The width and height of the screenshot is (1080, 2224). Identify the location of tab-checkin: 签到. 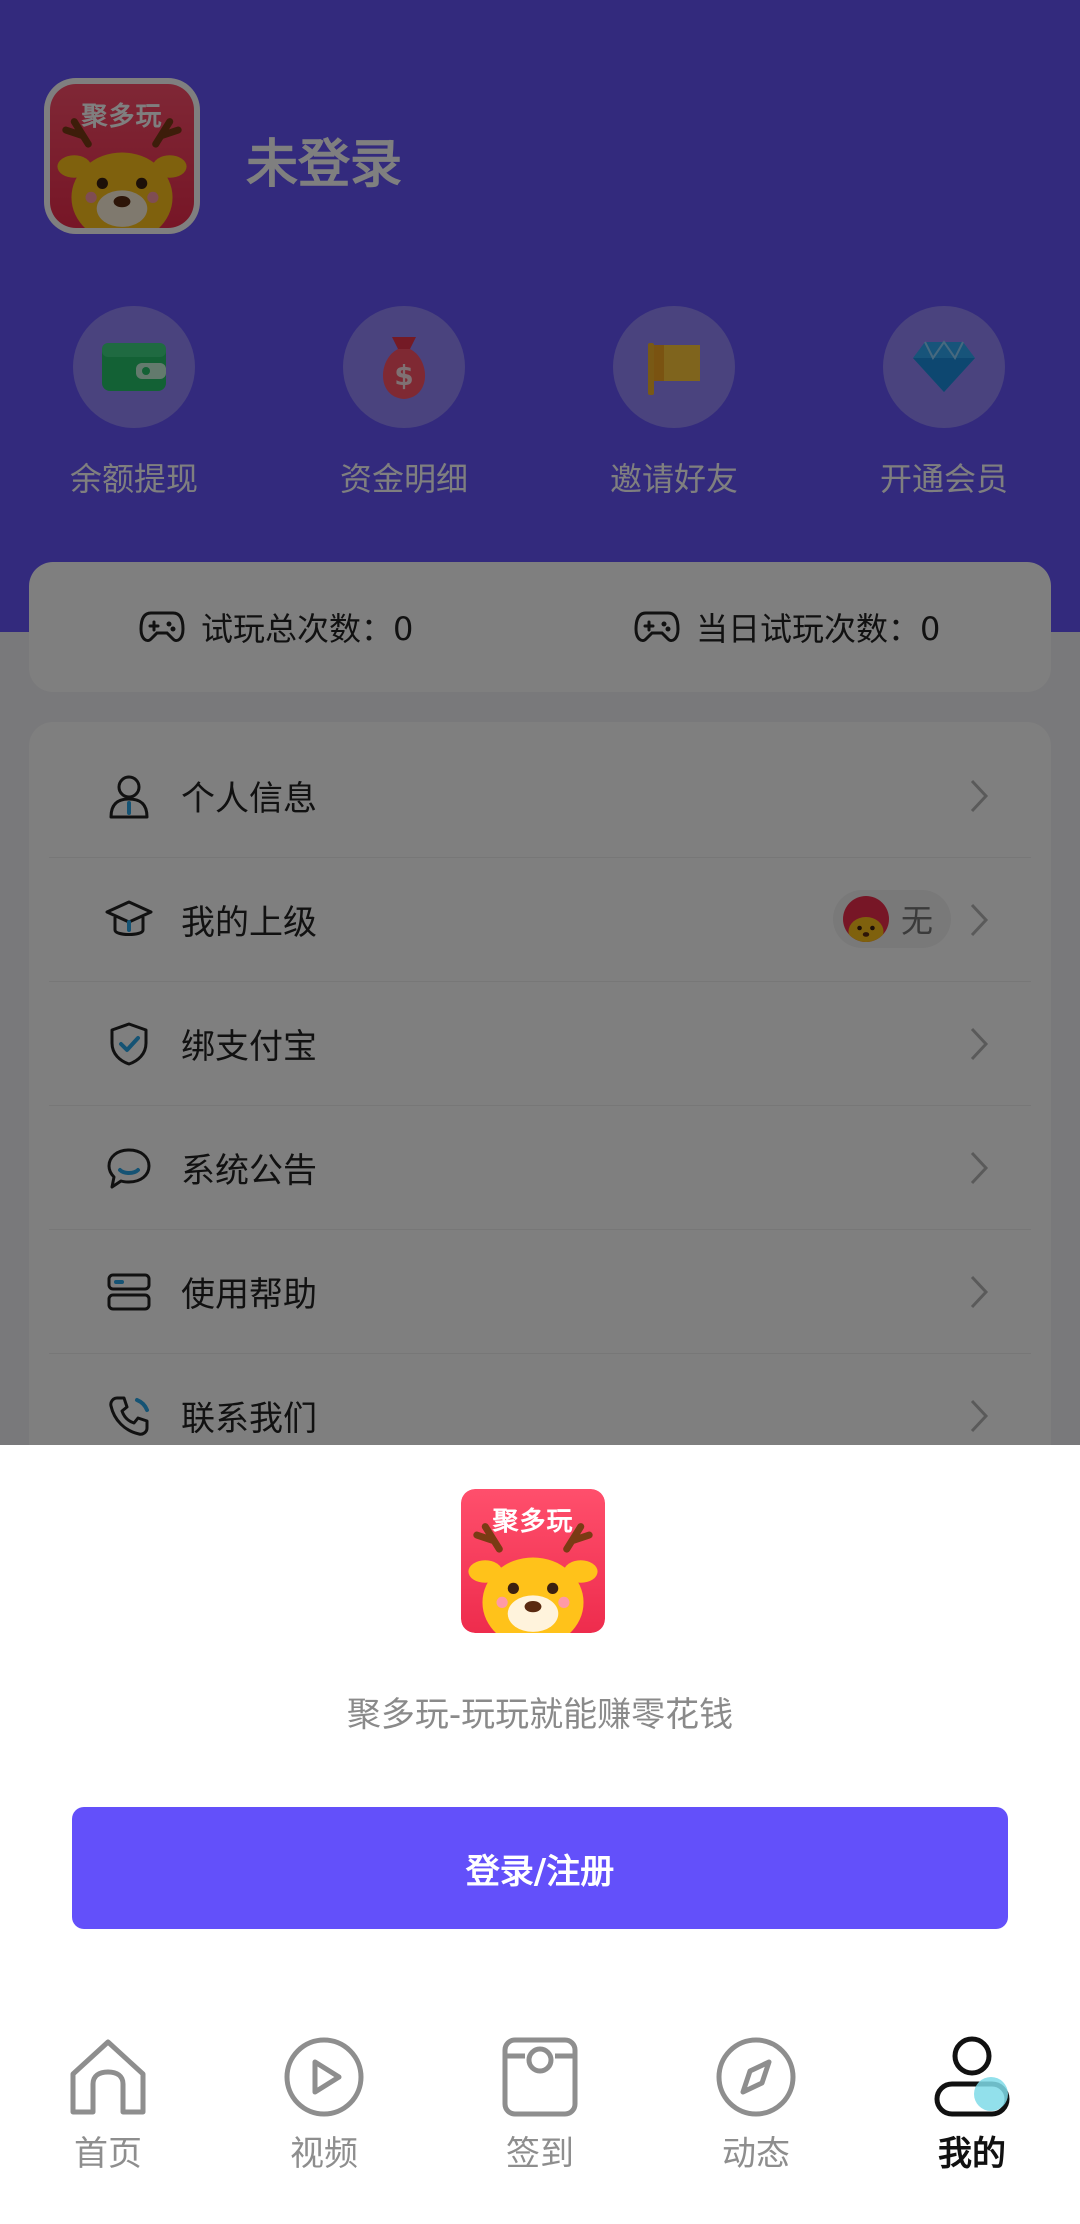
(540, 2104).